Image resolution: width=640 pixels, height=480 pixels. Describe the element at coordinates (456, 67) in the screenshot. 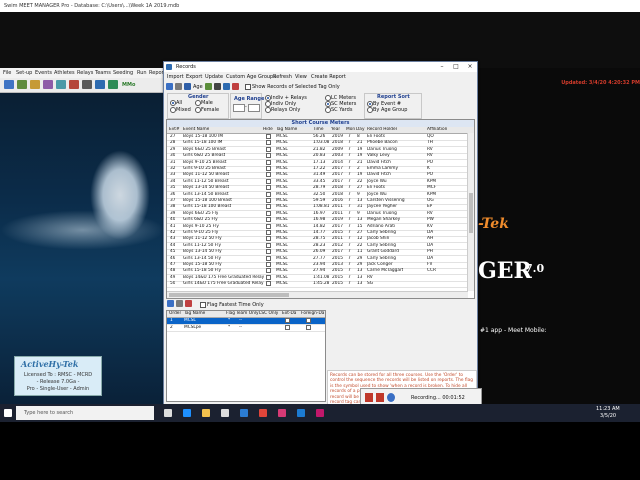

I see `maximize-button: □` at that location.